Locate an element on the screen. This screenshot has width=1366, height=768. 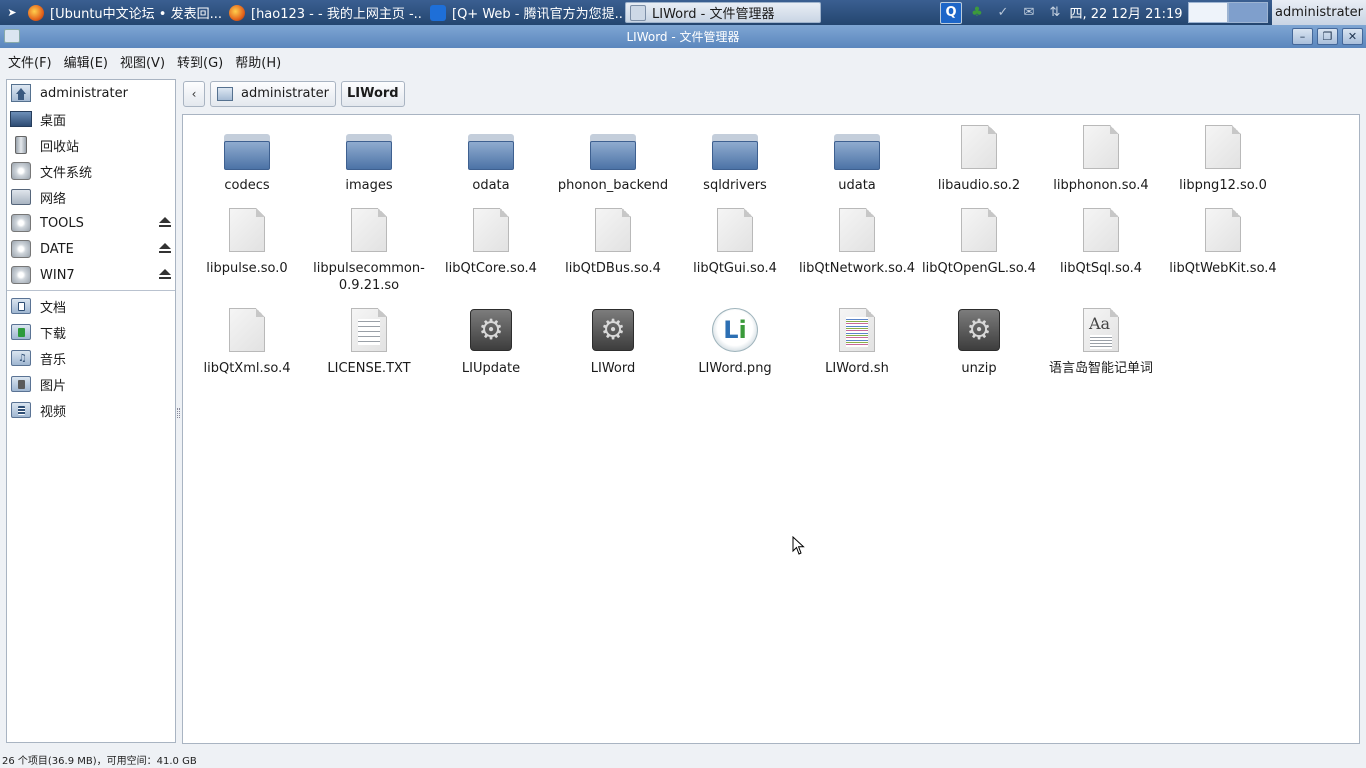
file-item: Li LIWord.png is located at coordinates (735, 347).